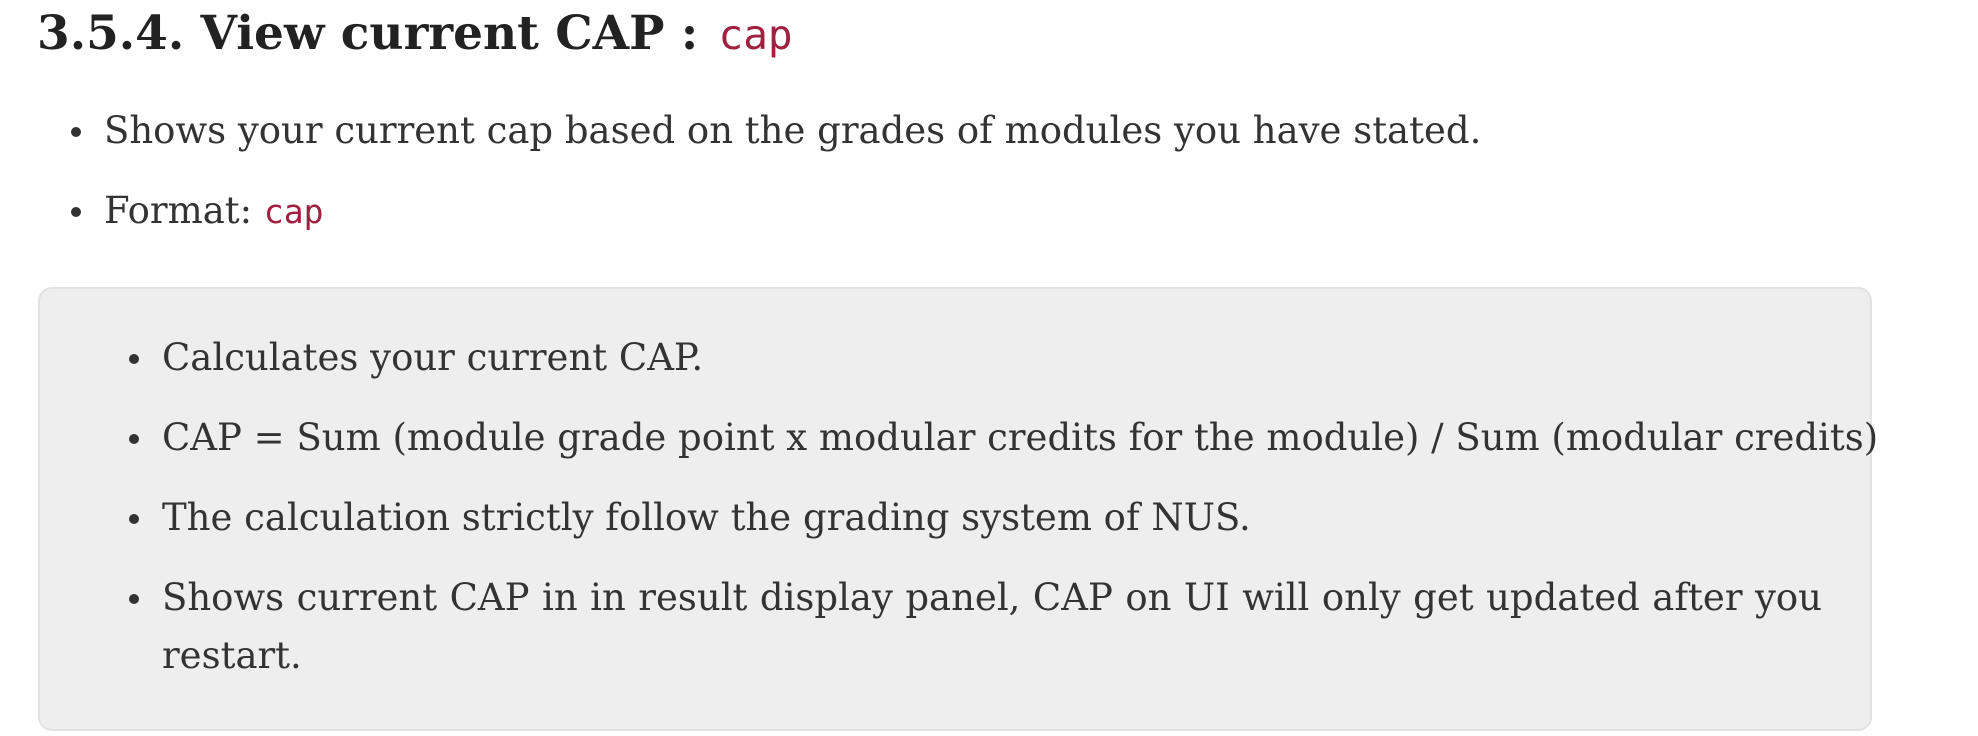 The image size is (1978, 736). I want to click on format-label: Format:, so click(184, 210).